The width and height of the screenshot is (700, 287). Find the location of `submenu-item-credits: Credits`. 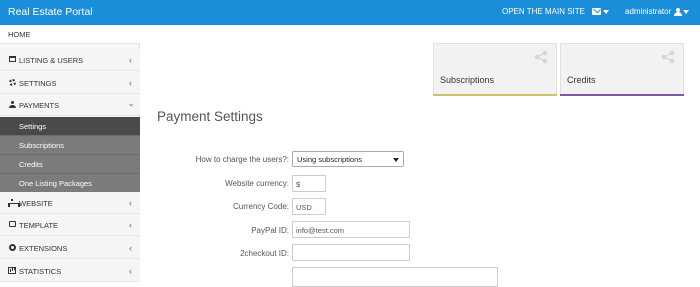

submenu-item-credits: Credits is located at coordinates (70, 164).